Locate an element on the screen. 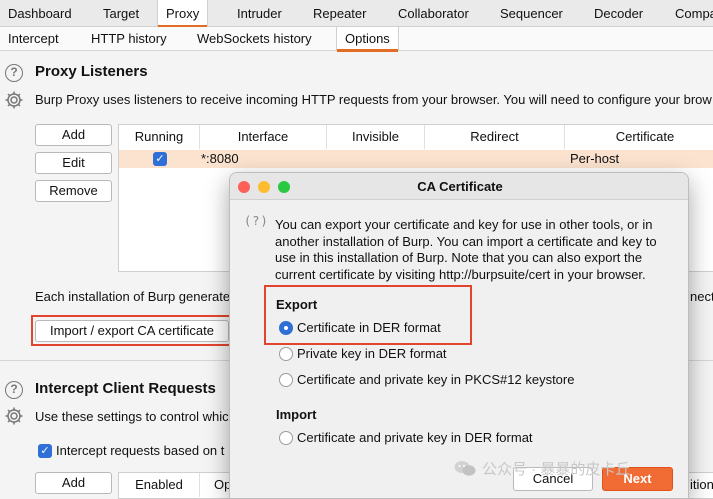 The image size is (713, 499). tab-repeater: Repeater is located at coordinates (339, 13).